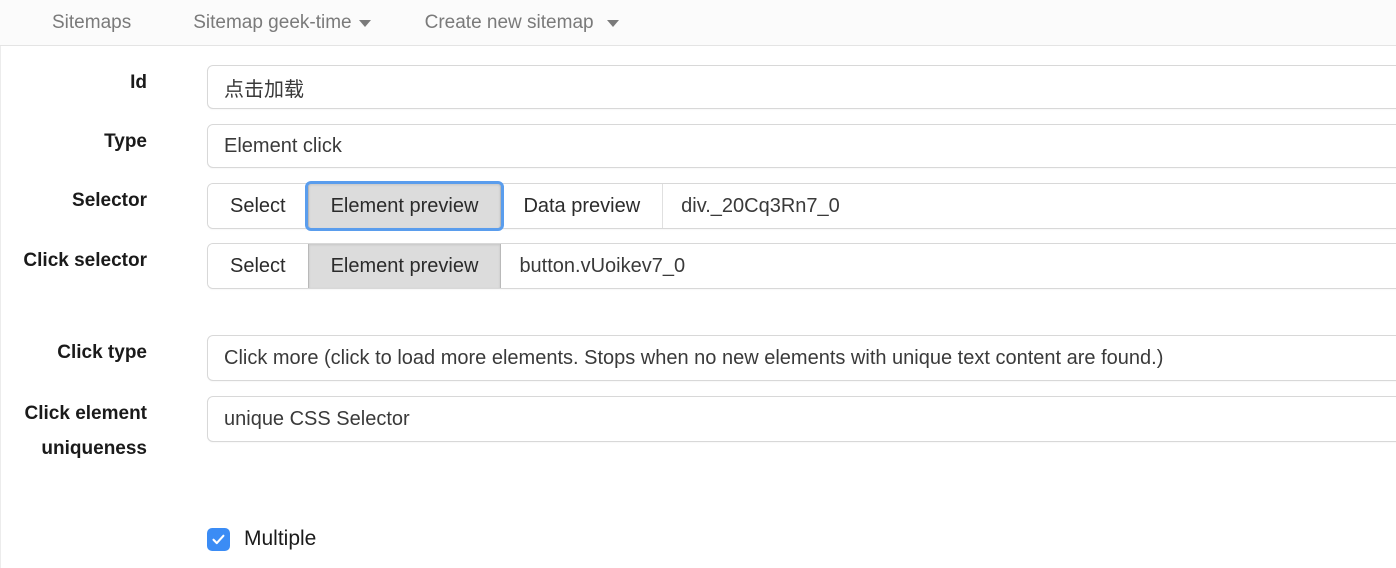 This screenshot has height=568, width=1396. Describe the element at coordinates (582, 206) in the screenshot. I see `selector-data-preview-button: Data preview` at that location.